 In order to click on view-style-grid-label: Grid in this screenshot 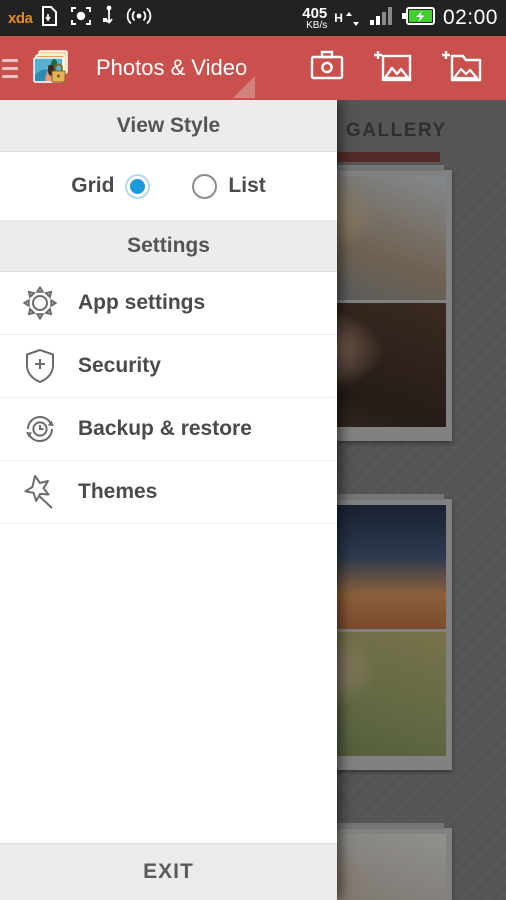, I will do `click(93, 185)`.